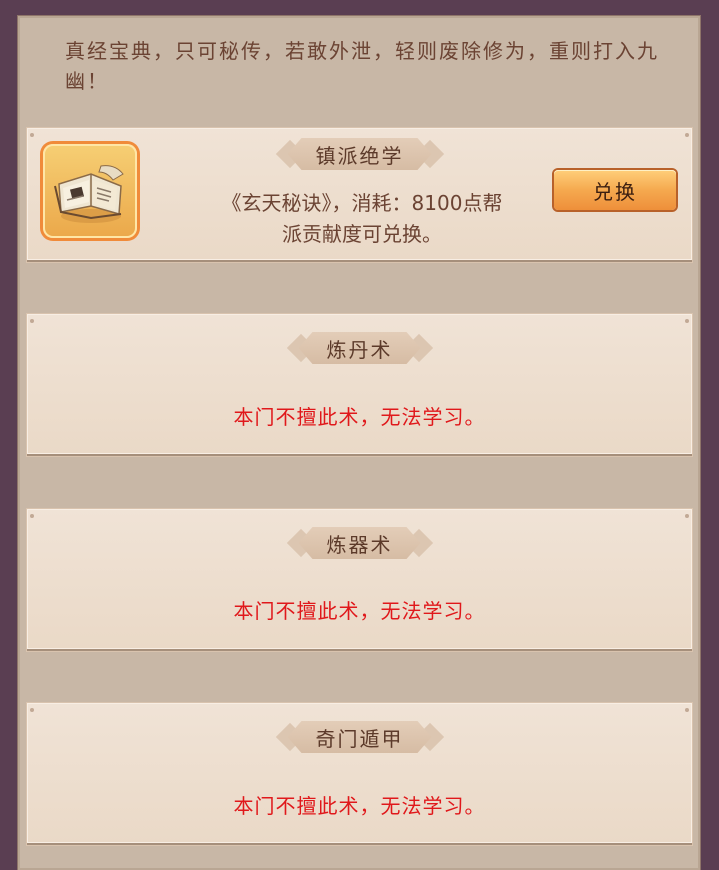 The width and height of the screenshot is (719, 870). Describe the element at coordinates (362, 203) in the screenshot. I see `featured-description-line1: 《玄天秘诀》，消耗：8100点帮` at that location.